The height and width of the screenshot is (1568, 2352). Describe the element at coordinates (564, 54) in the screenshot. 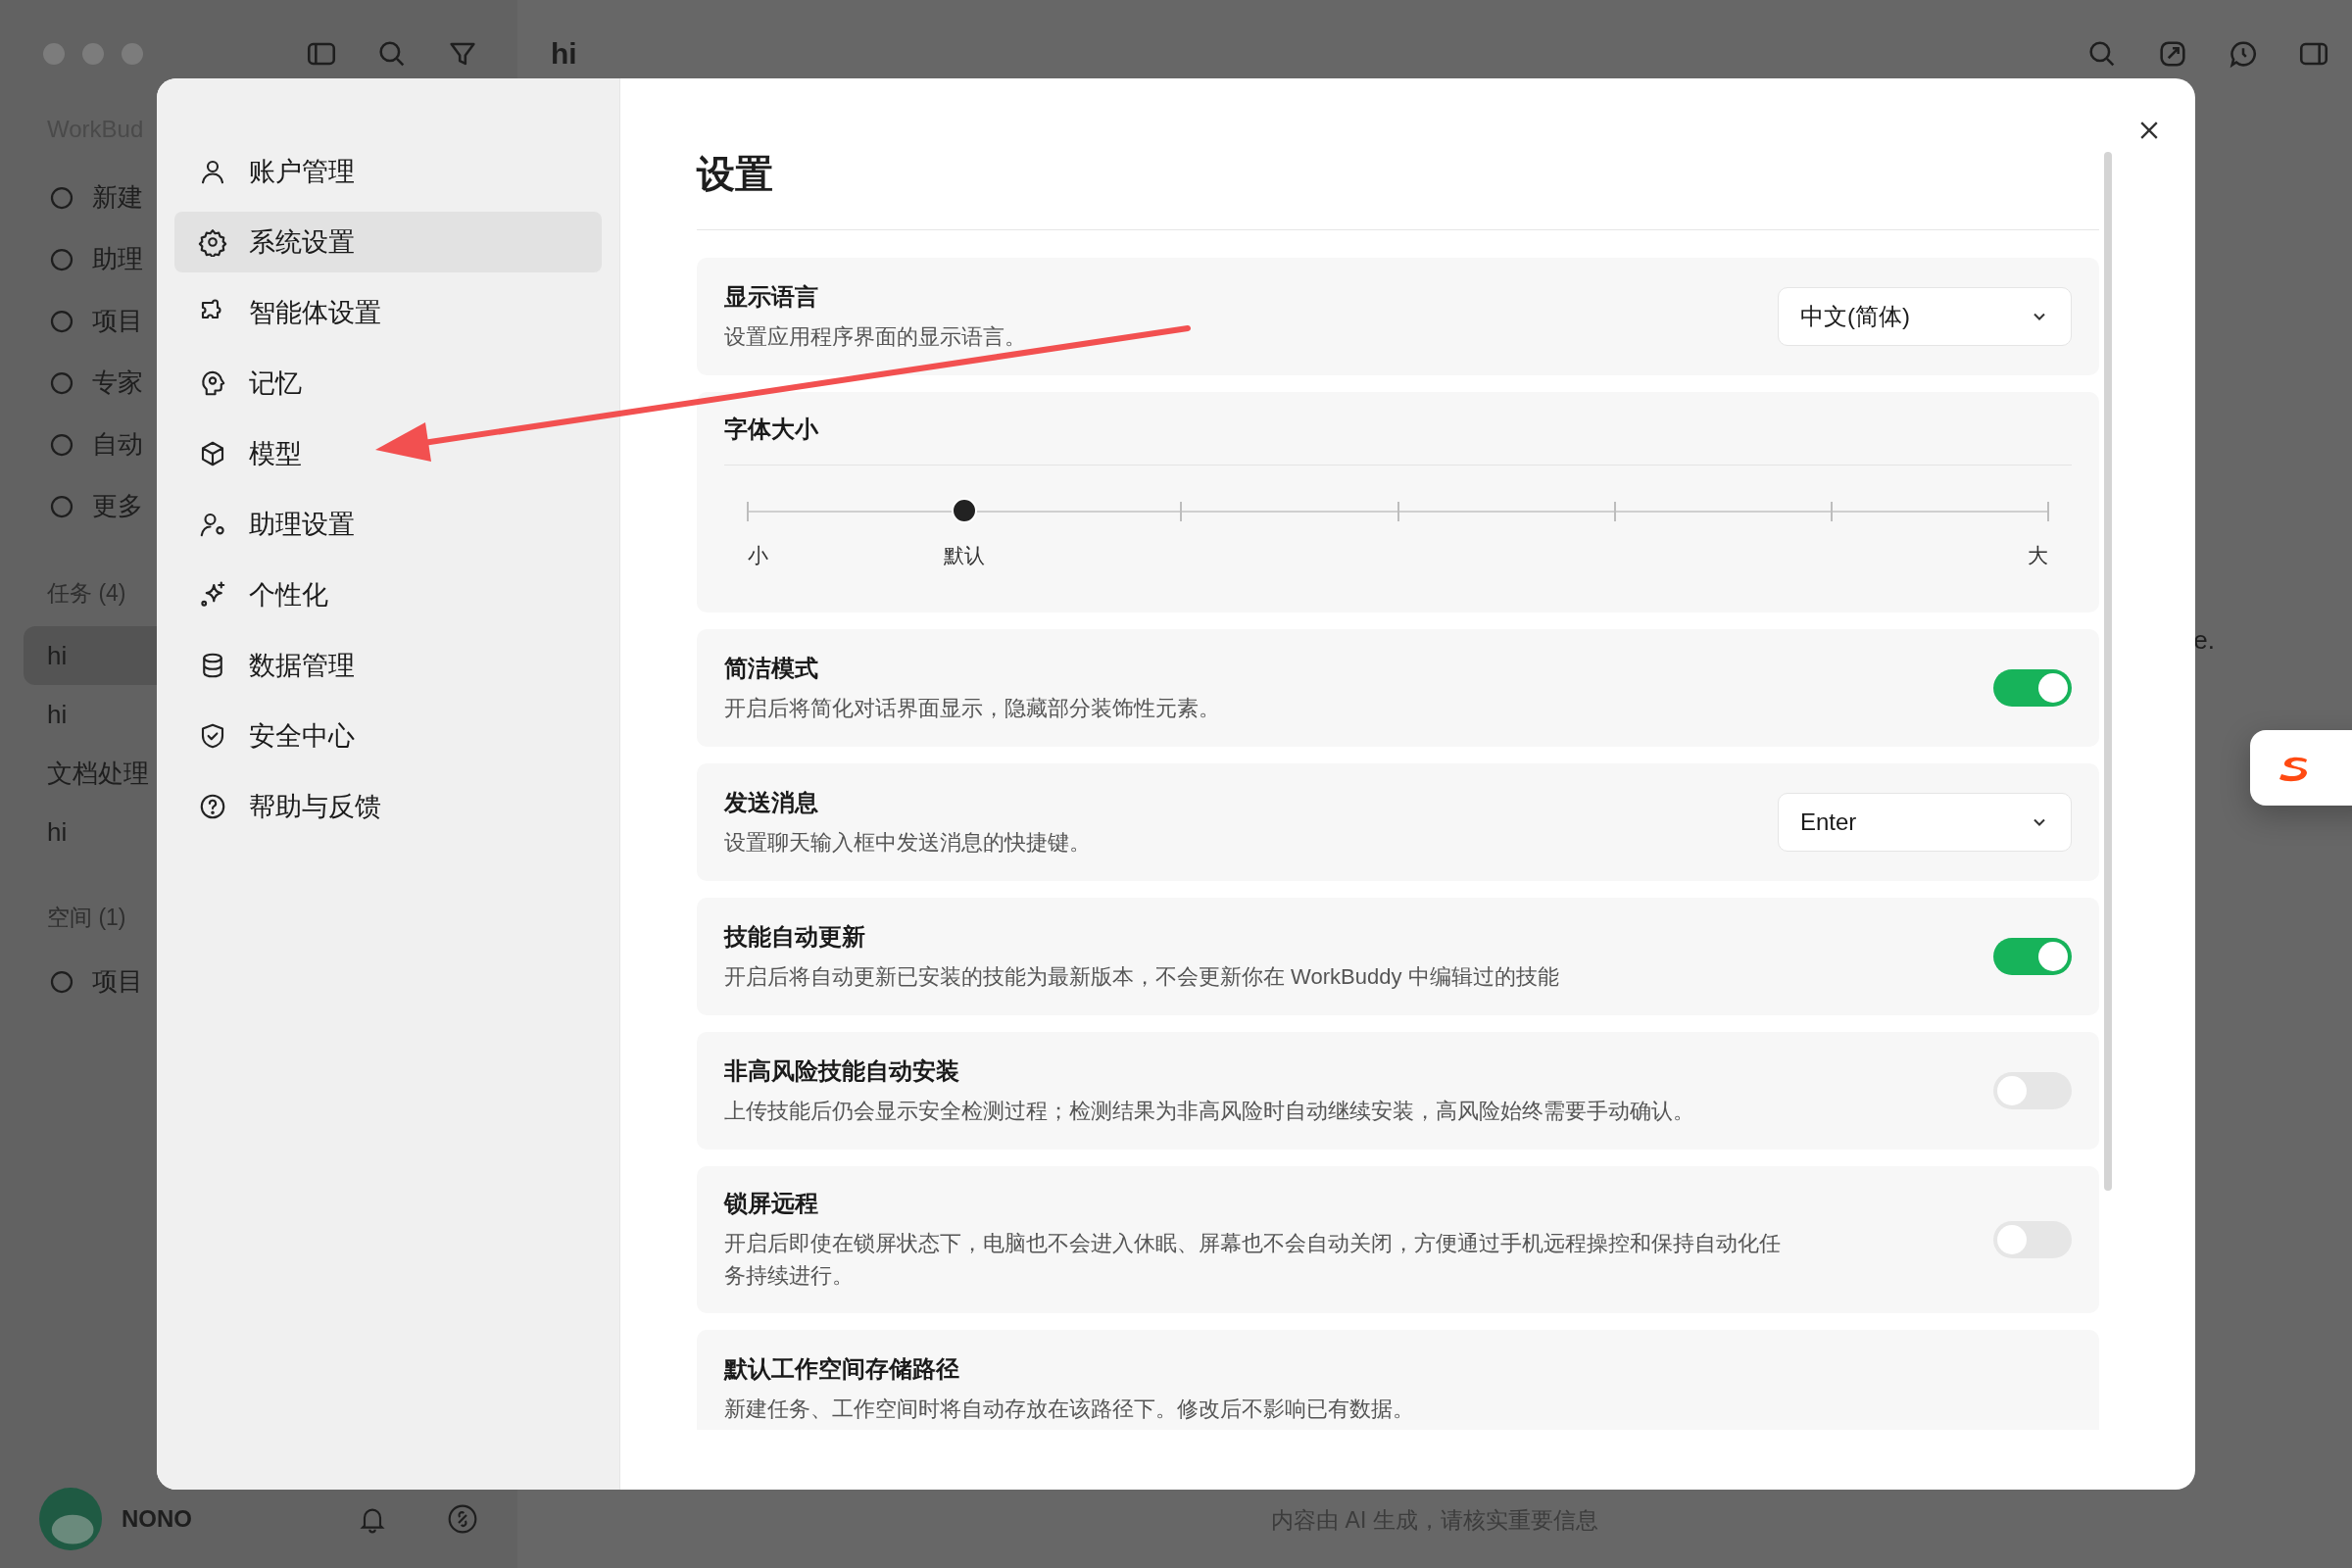

I see `chat-title: hi` at that location.